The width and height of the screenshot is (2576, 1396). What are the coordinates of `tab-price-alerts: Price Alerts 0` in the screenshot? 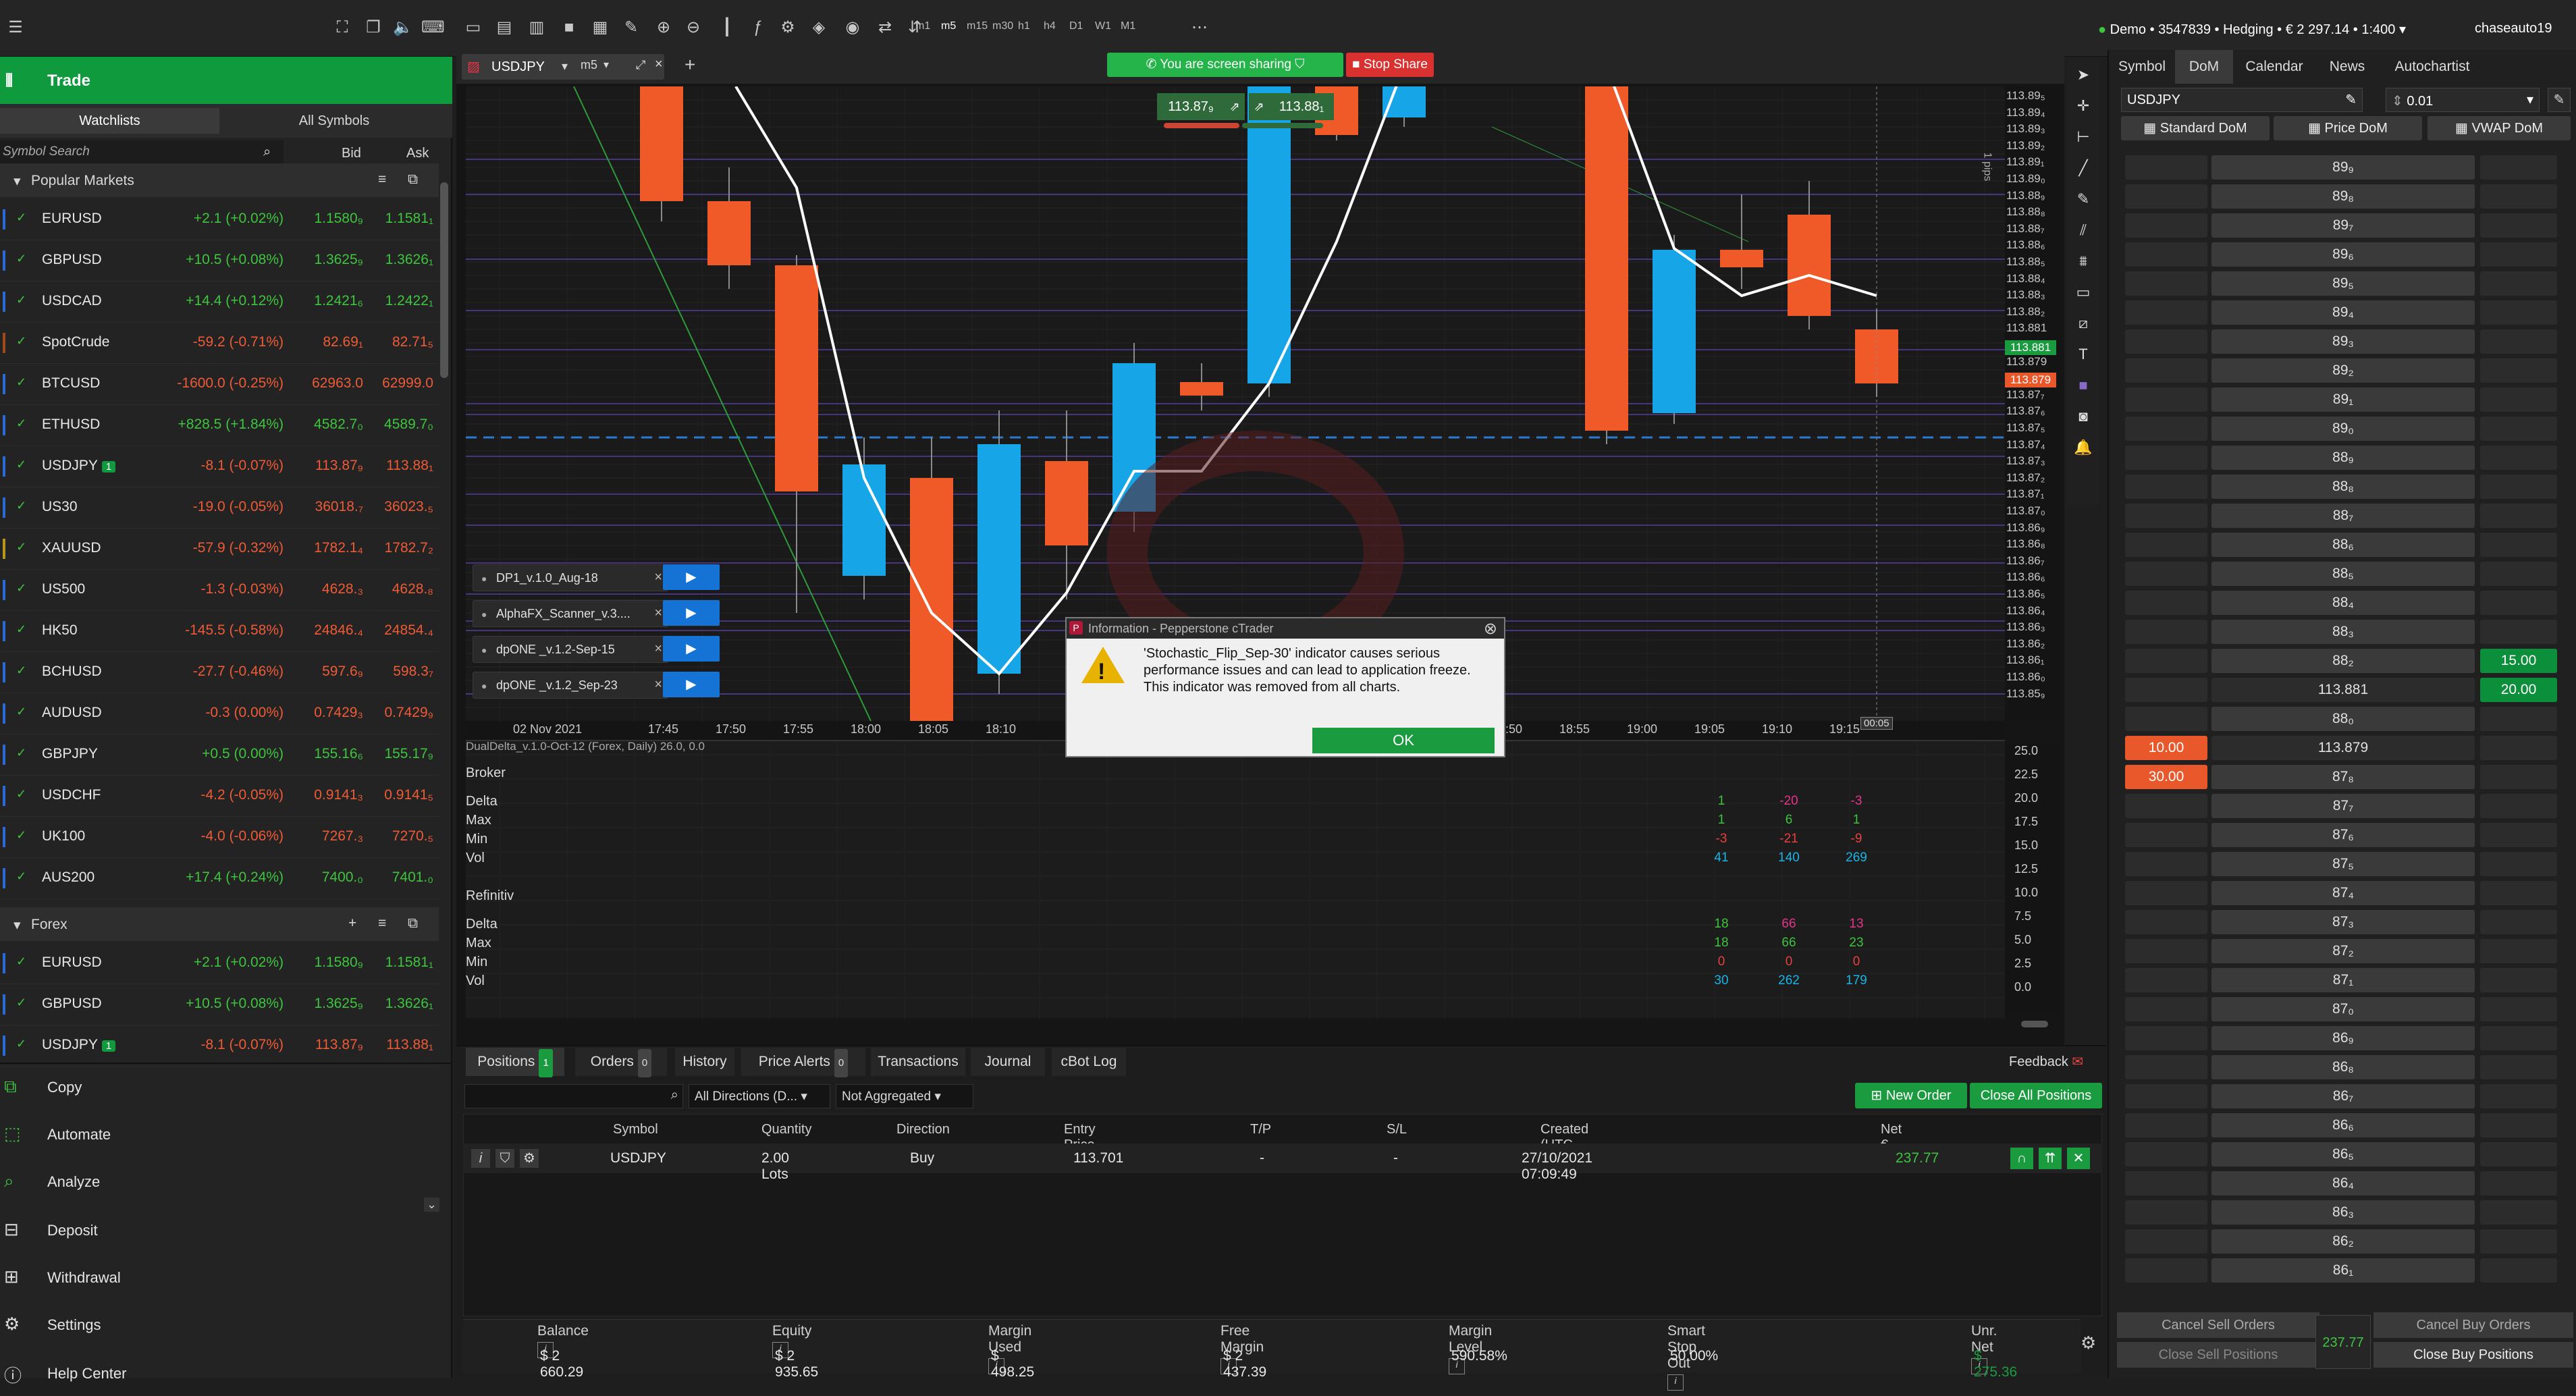 It's located at (803, 1062).